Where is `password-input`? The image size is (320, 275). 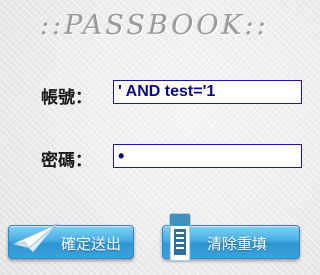
password-input is located at coordinates (207, 156).